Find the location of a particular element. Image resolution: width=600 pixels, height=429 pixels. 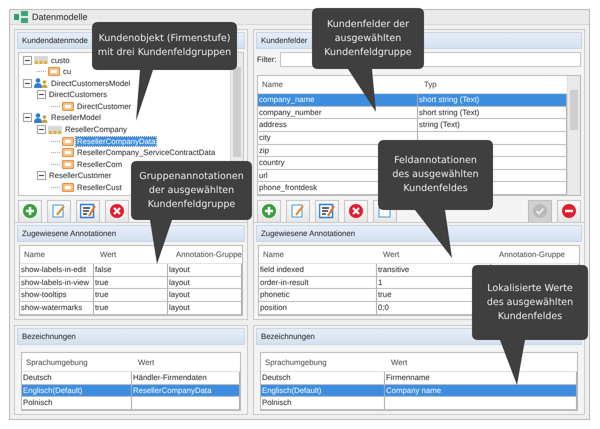

callout-text: Gruppenannotationen der ausgewählten Kundenfeldgruppe is located at coordinates (191, 191).